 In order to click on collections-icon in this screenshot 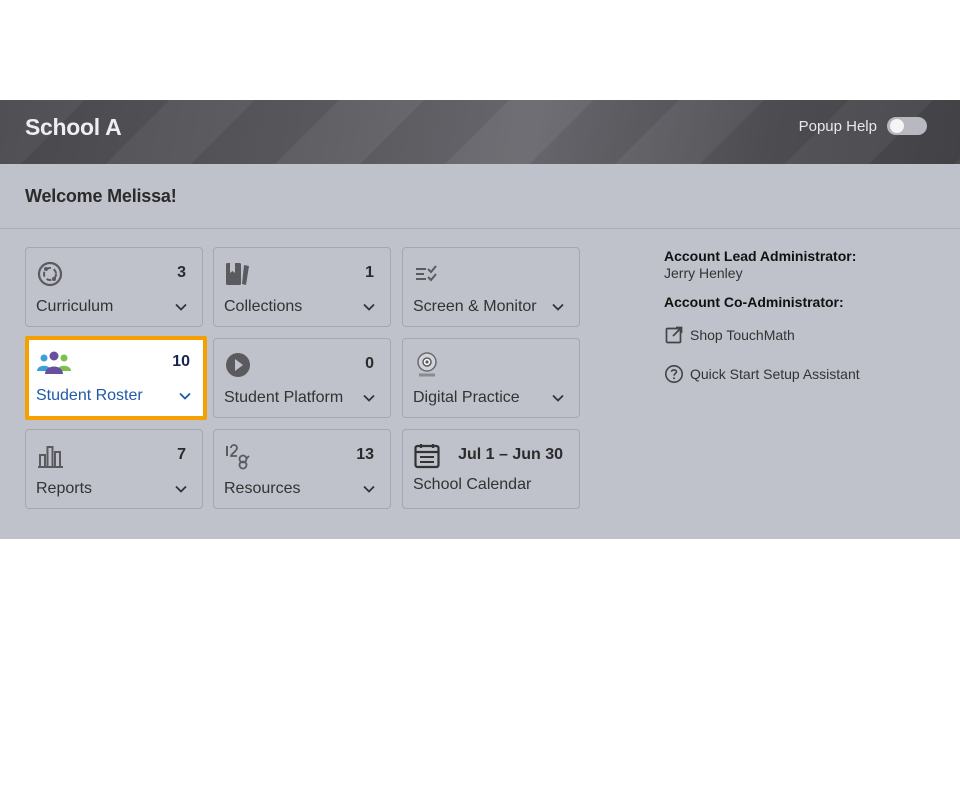, I will do `click(237, 274)`.